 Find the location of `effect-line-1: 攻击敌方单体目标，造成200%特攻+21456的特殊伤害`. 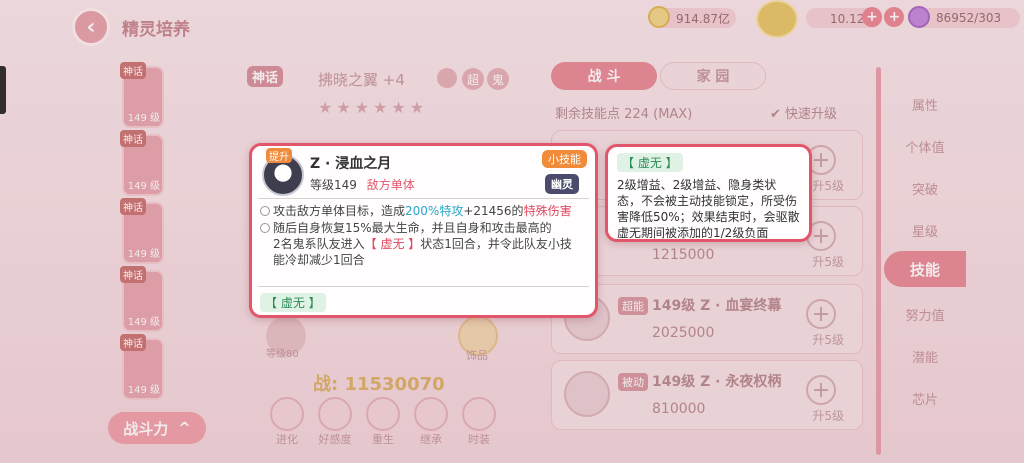

effect-line-1: 攻击敌方单体目标，造成200%特攻+21456的特殊伤害 is located at coordinates (423, 211).